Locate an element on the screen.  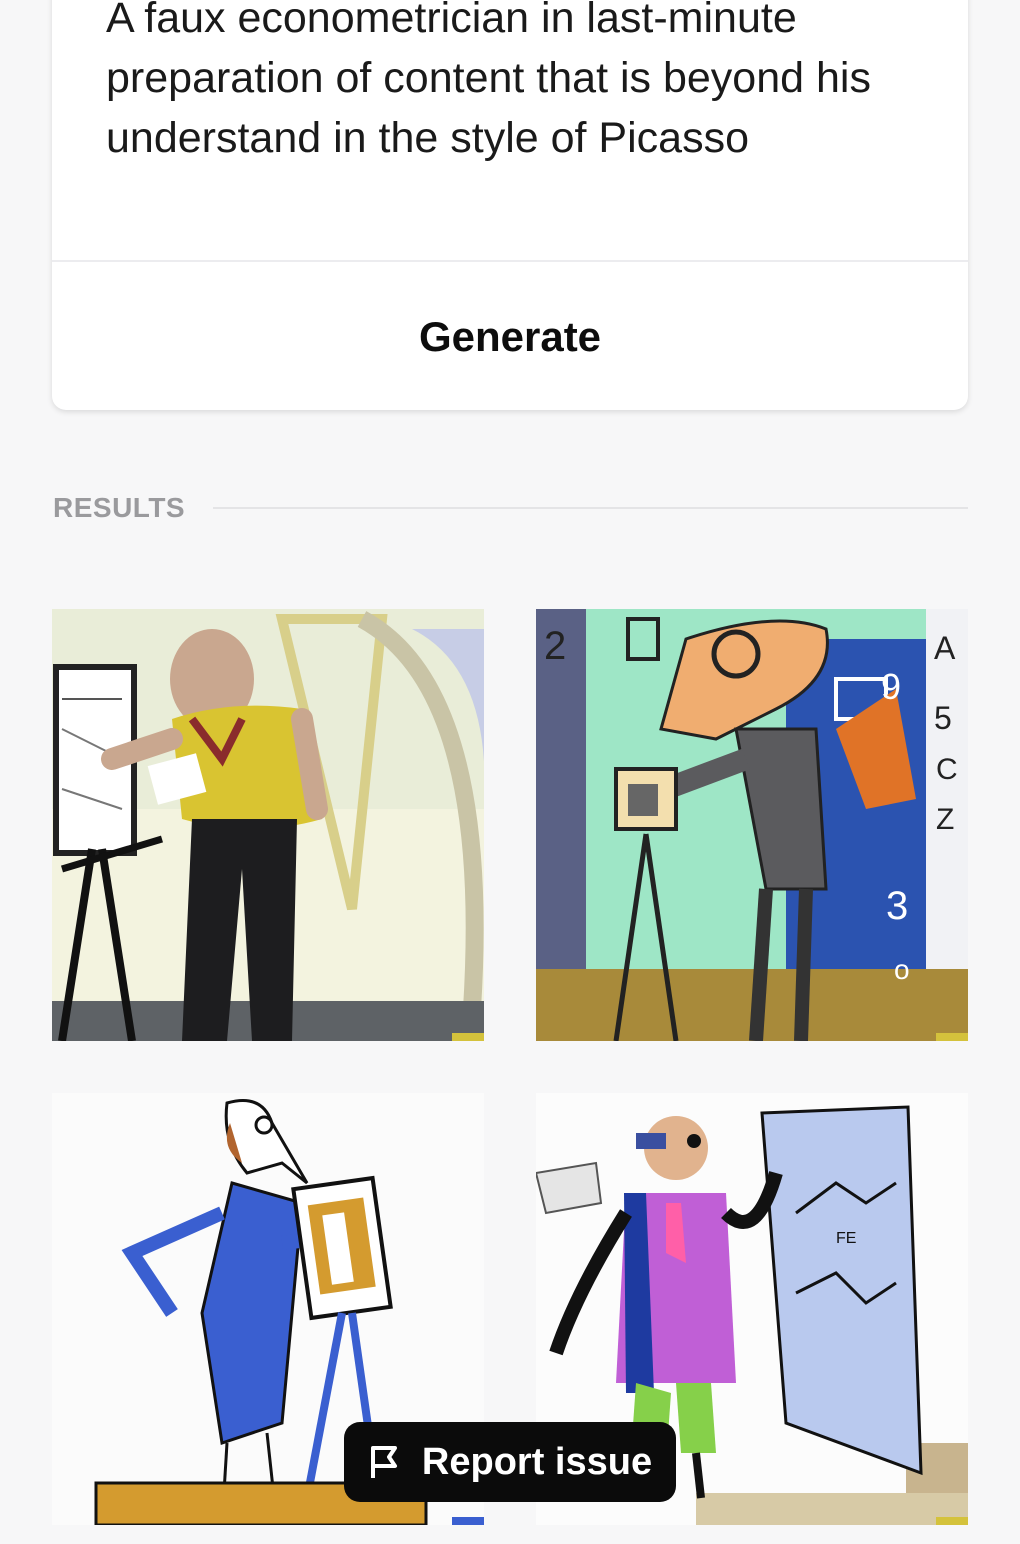
report-issue-button: Report issue is located at coordinates (510, 1462).